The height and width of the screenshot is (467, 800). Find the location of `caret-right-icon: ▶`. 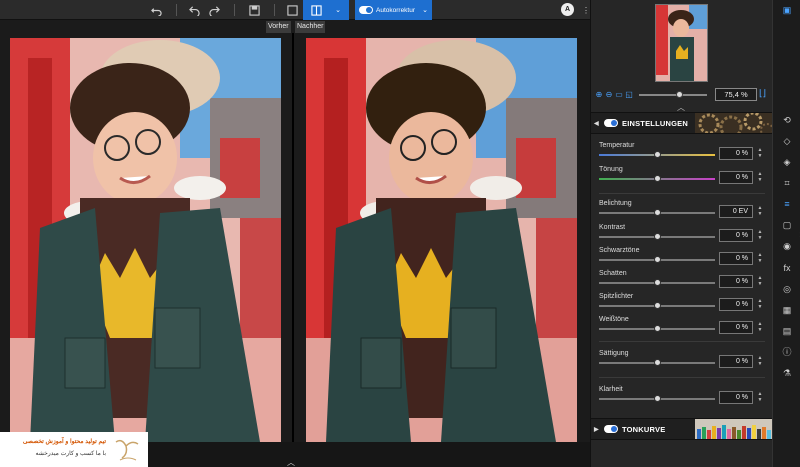

caret-right-icon: ▶ is located at coordinates (596, 429).